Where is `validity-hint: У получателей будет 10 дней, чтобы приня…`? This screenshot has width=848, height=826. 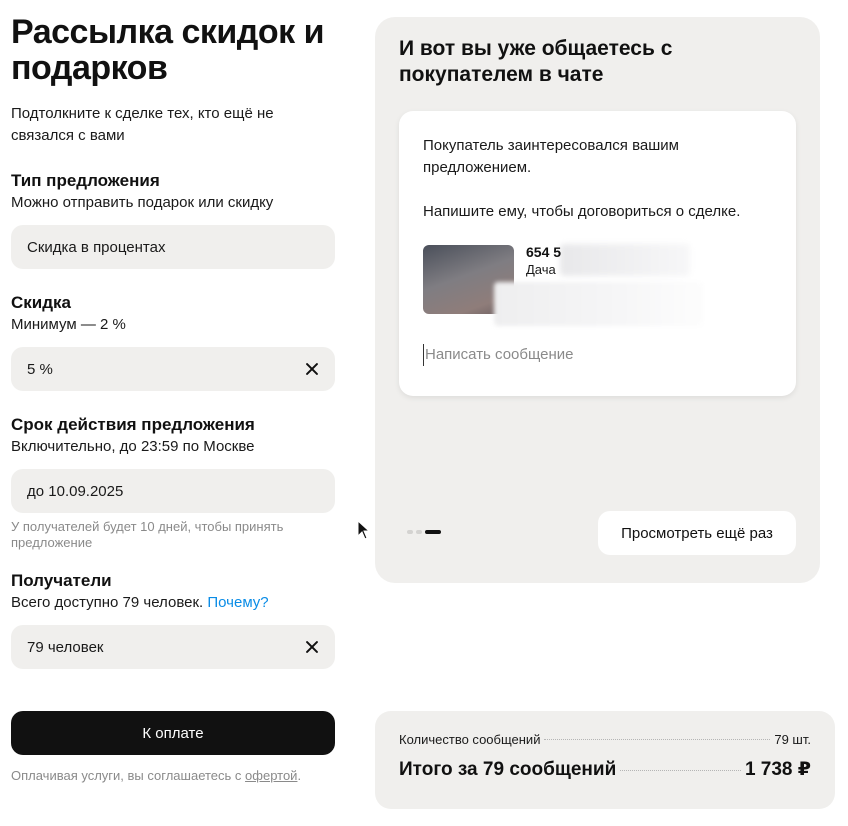 validity-hint: У получателей будет 10 дней, чтобы приня… is located at coordinates (147, 534).